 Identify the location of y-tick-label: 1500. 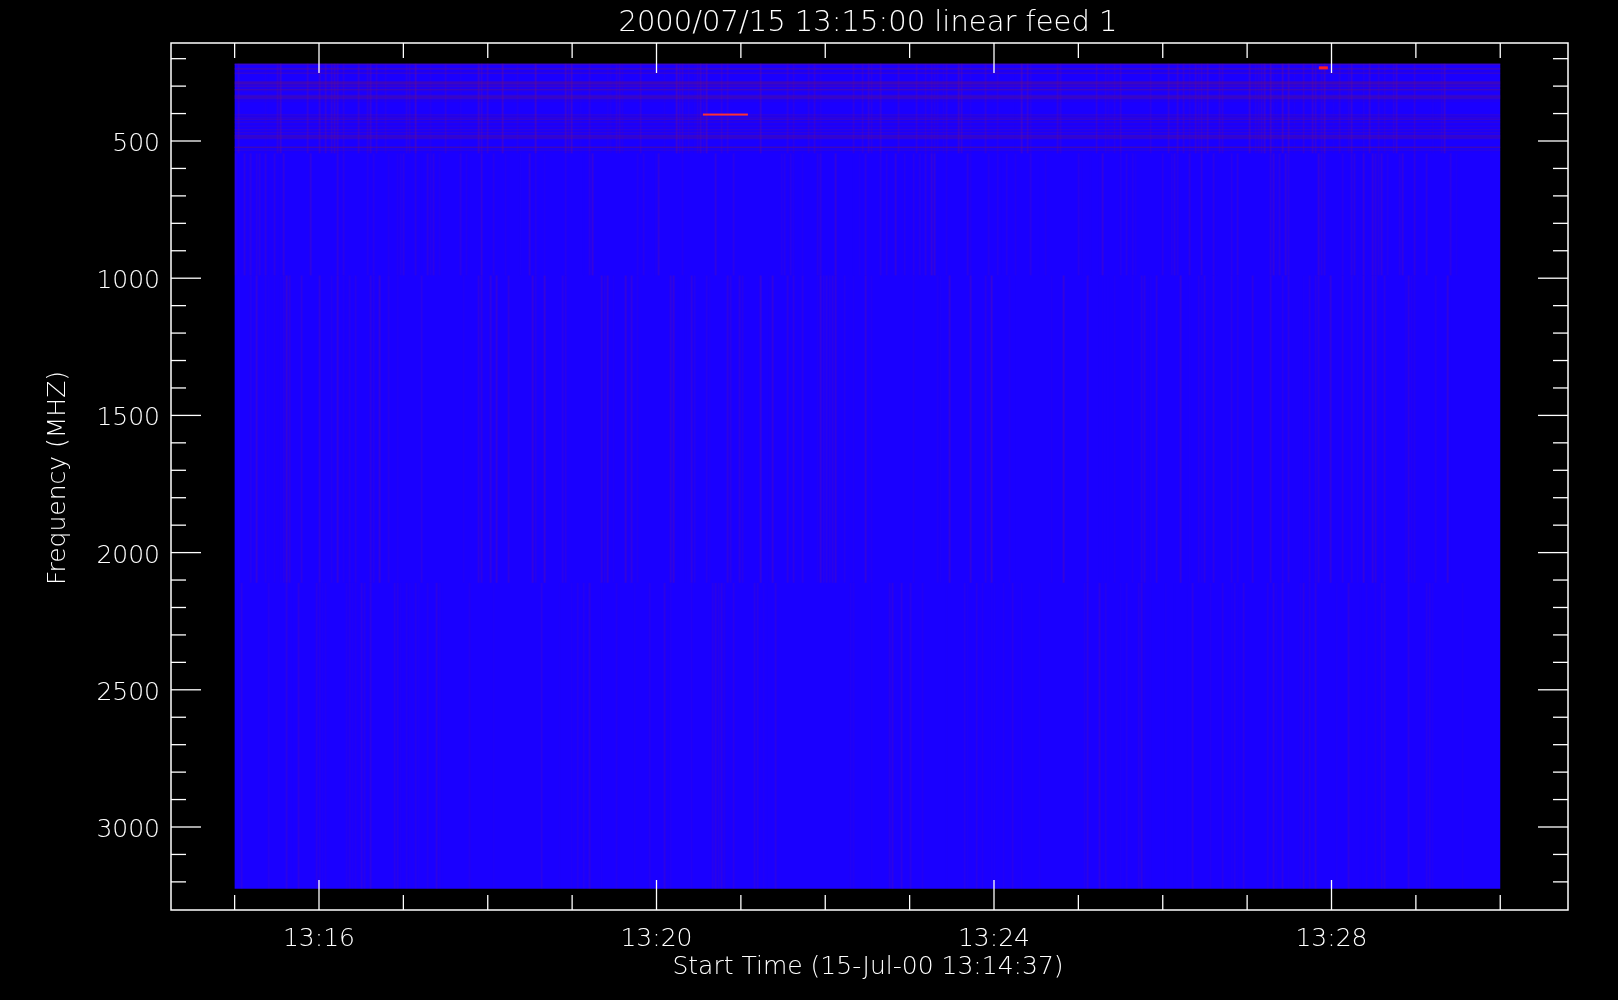
(128, 417).